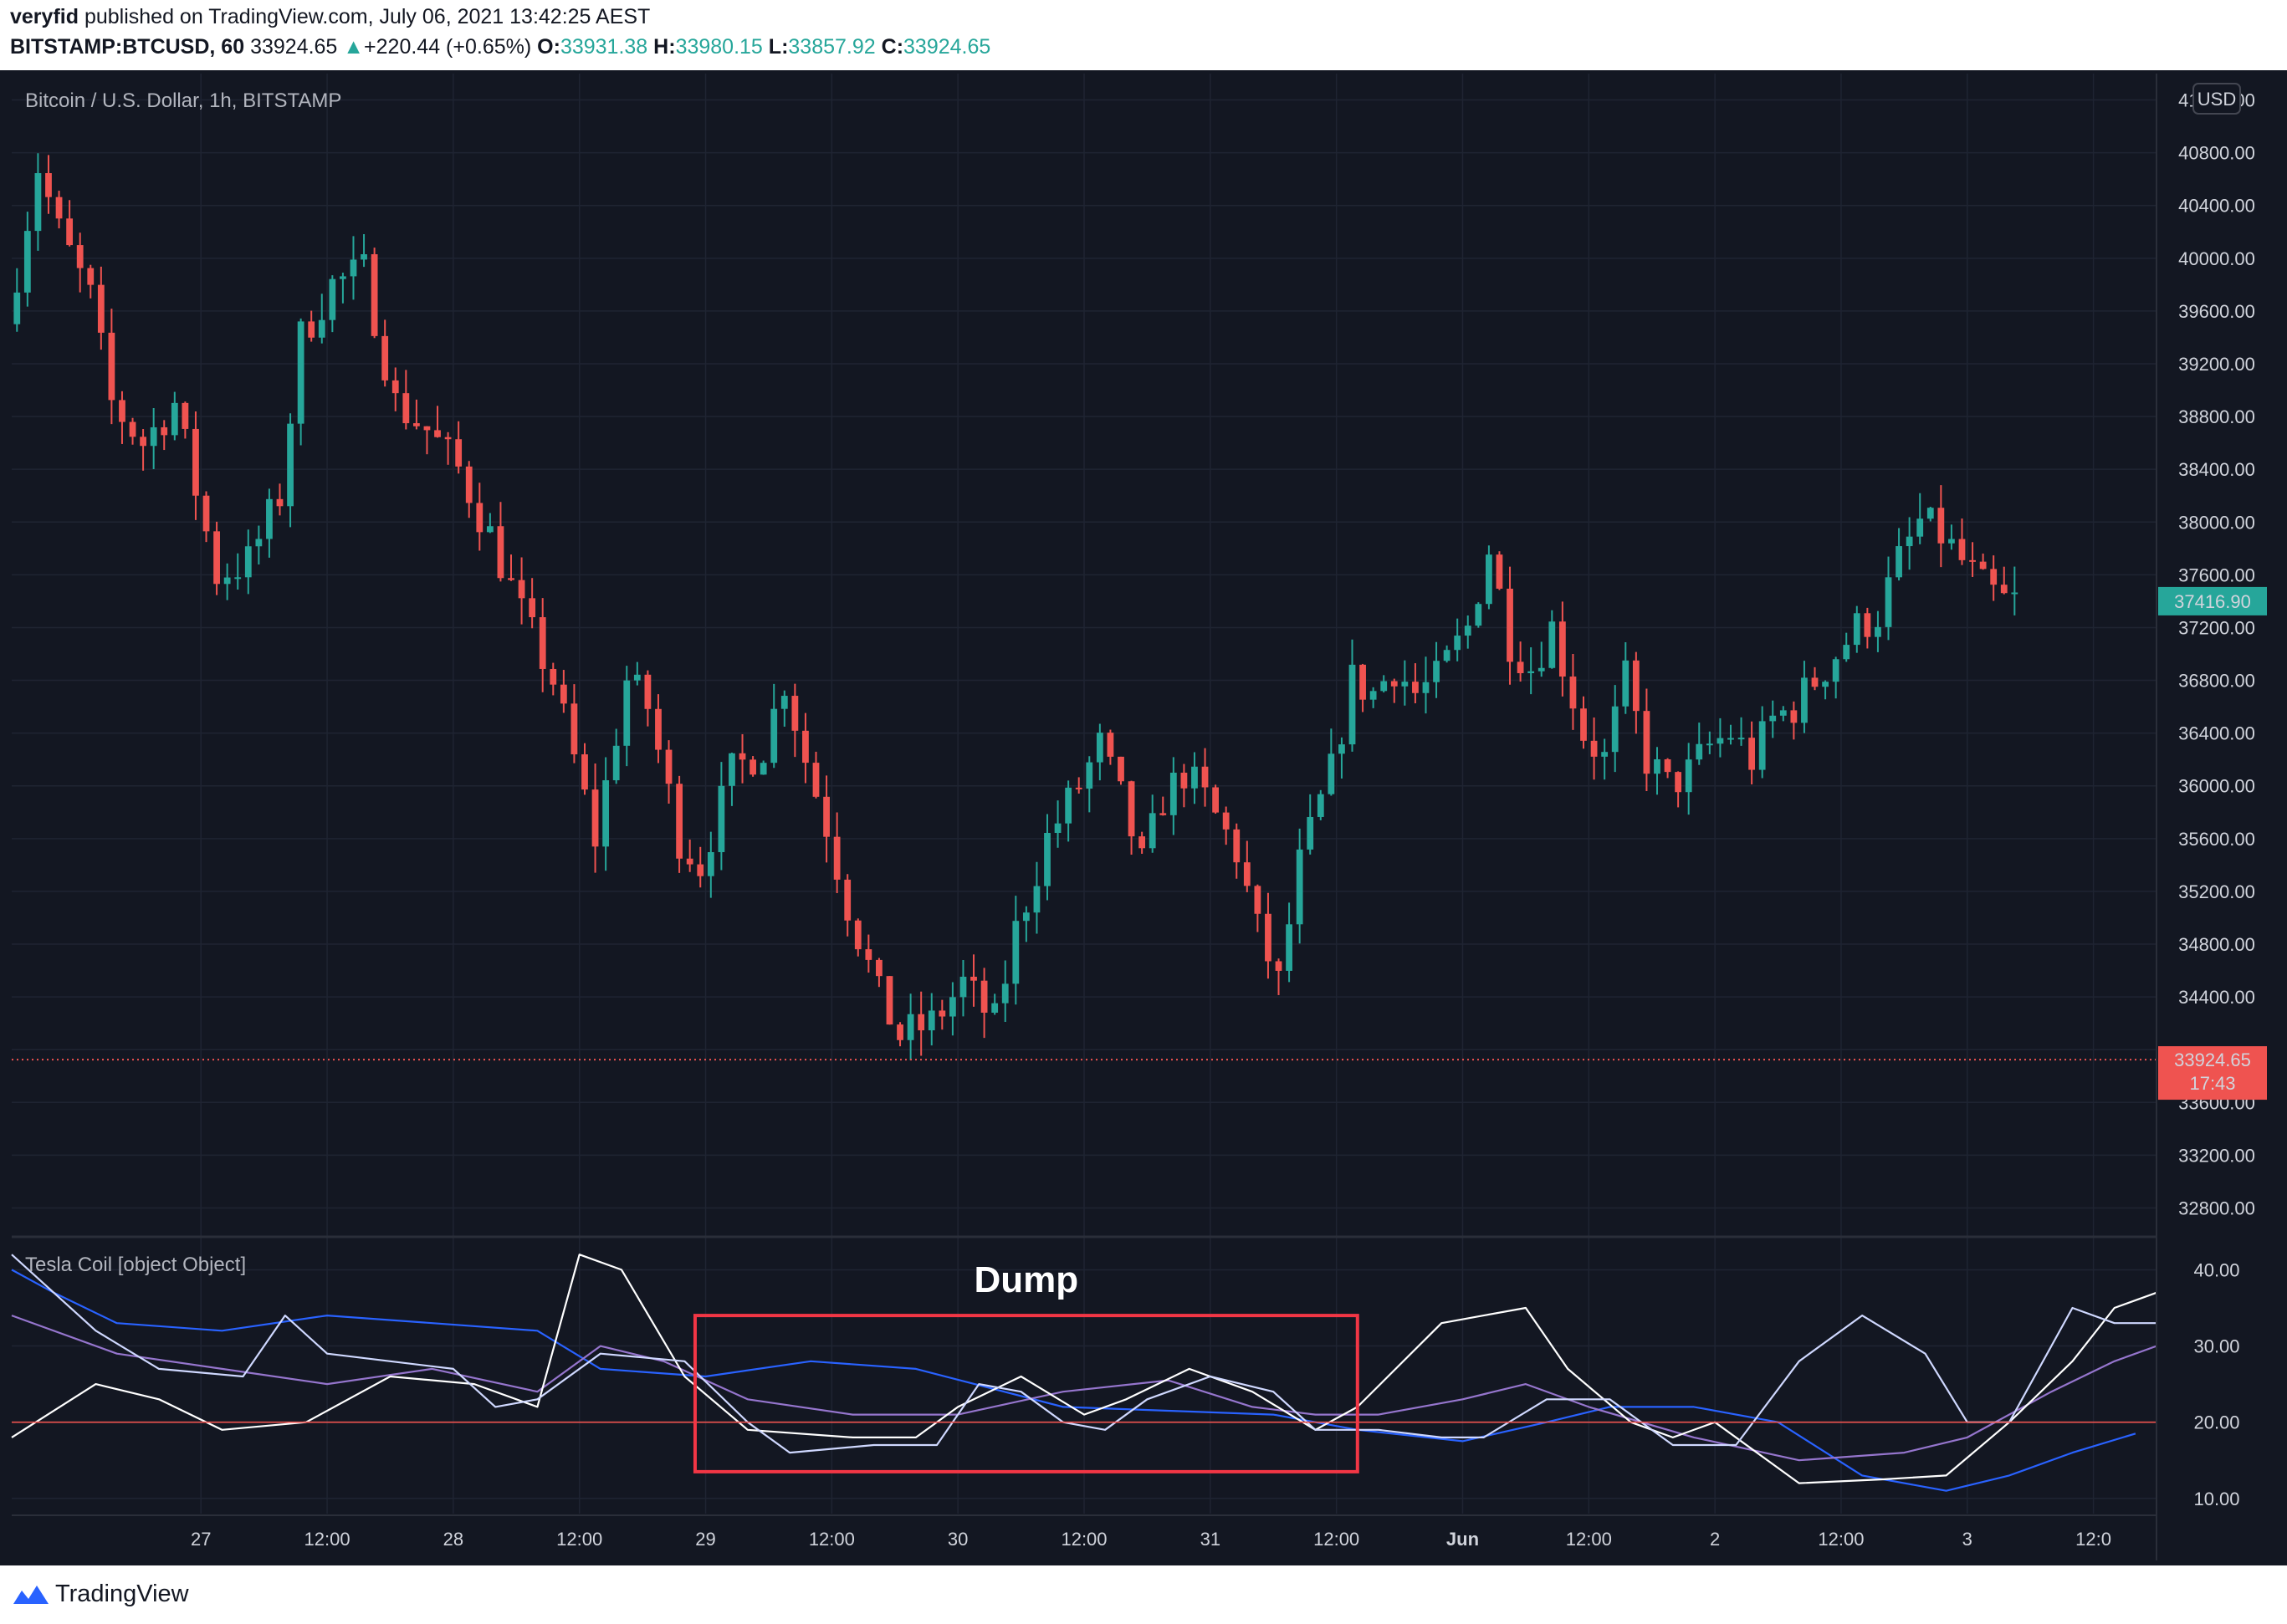  I want to click on currency-badge: USD, so click(2216, 99).